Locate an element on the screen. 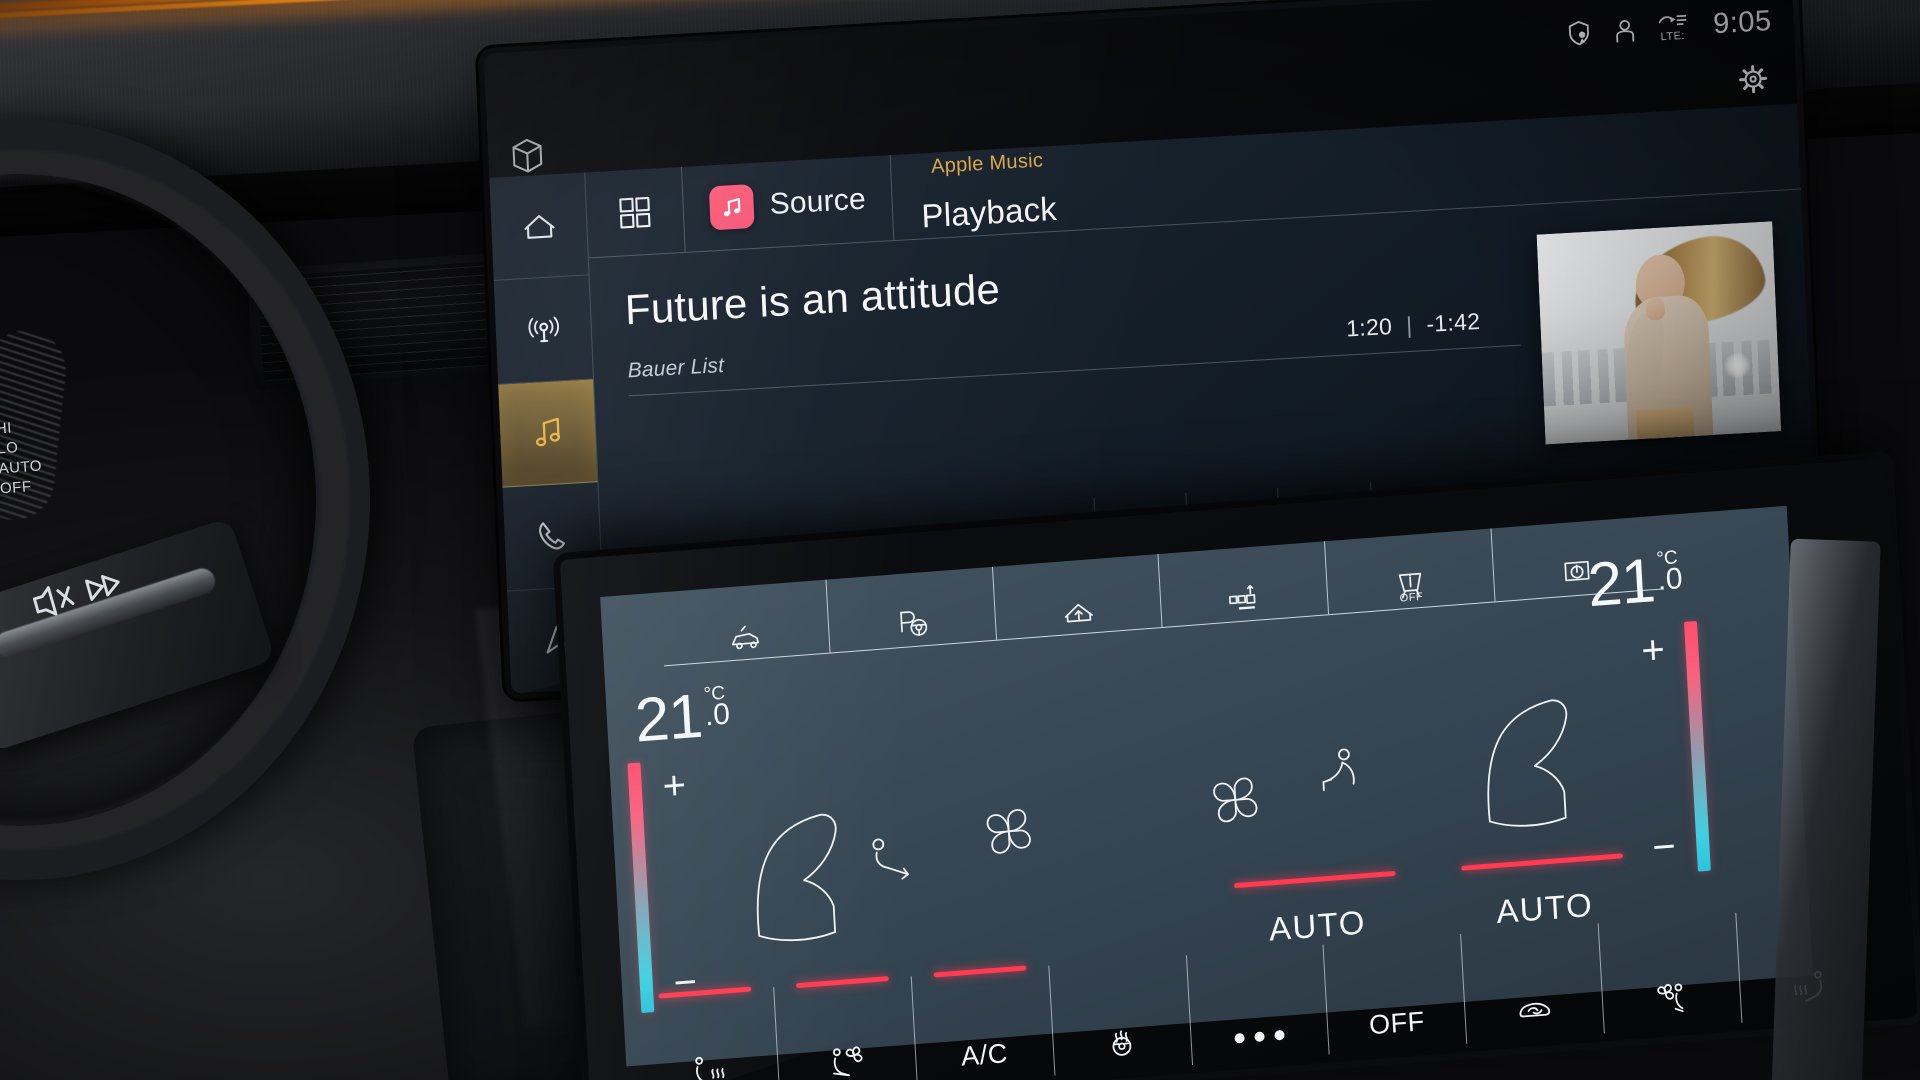 The width and height of the screenshot is (1920, 1080). seat-heater-left-active-bar is located at coordinates (705, 992).